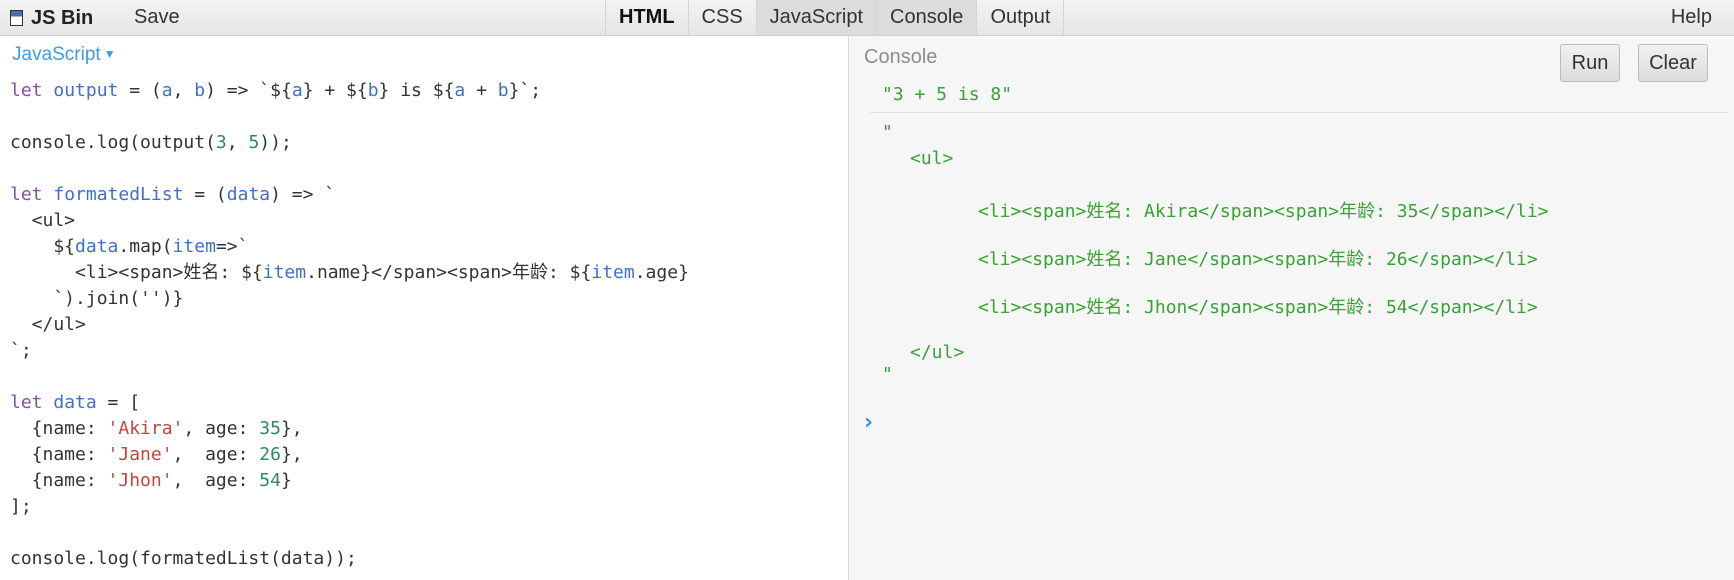 Image resolution: width=1734 pixels, height=580 pixels. I want to click on console-quote-close: ", so click(887, 374).